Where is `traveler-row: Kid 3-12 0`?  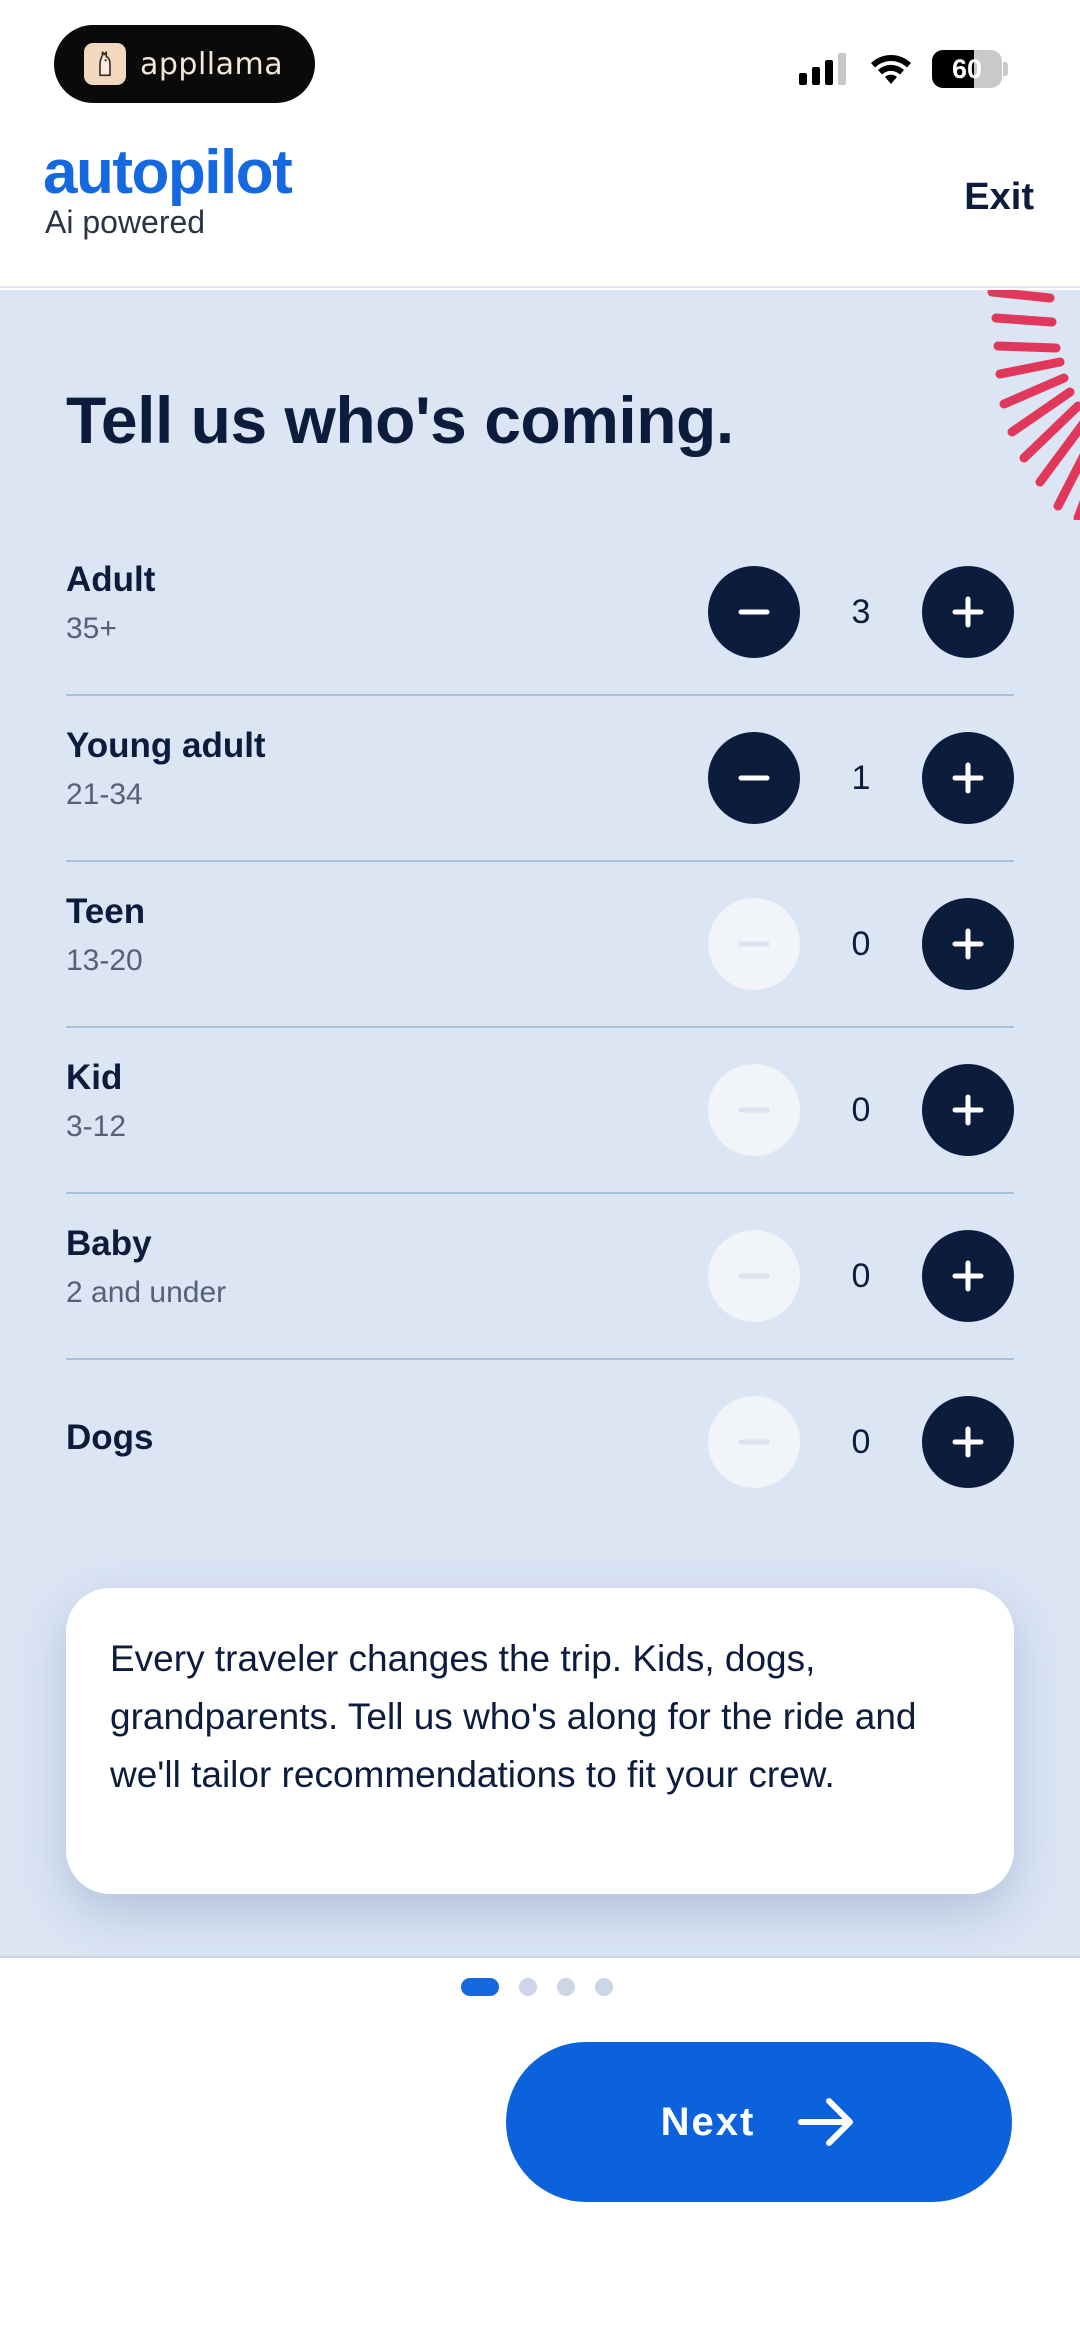 traveler-row: Kid 3-12 0 is located at coordinates (540, 1111).